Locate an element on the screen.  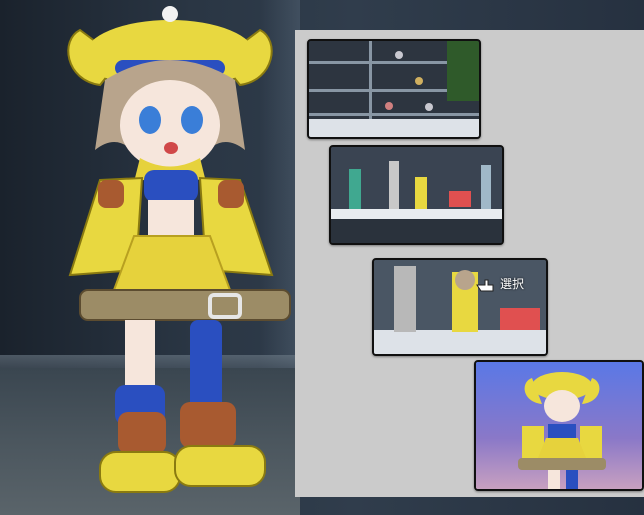
selected-figure-image is located at coordinates (559, 425).